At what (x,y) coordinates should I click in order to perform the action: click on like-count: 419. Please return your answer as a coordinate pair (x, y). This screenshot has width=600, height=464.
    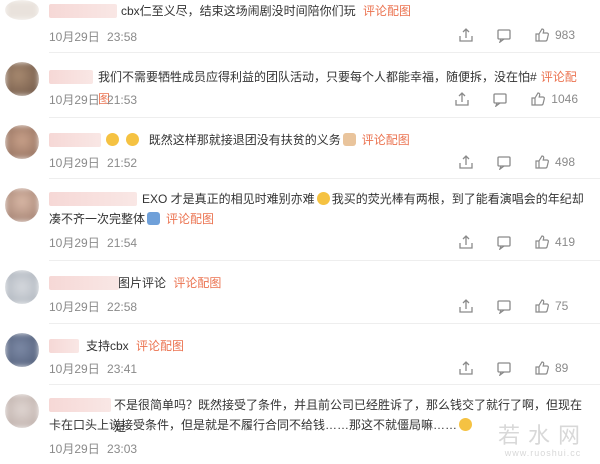
    Looking at the image, I should click on (565, 242).